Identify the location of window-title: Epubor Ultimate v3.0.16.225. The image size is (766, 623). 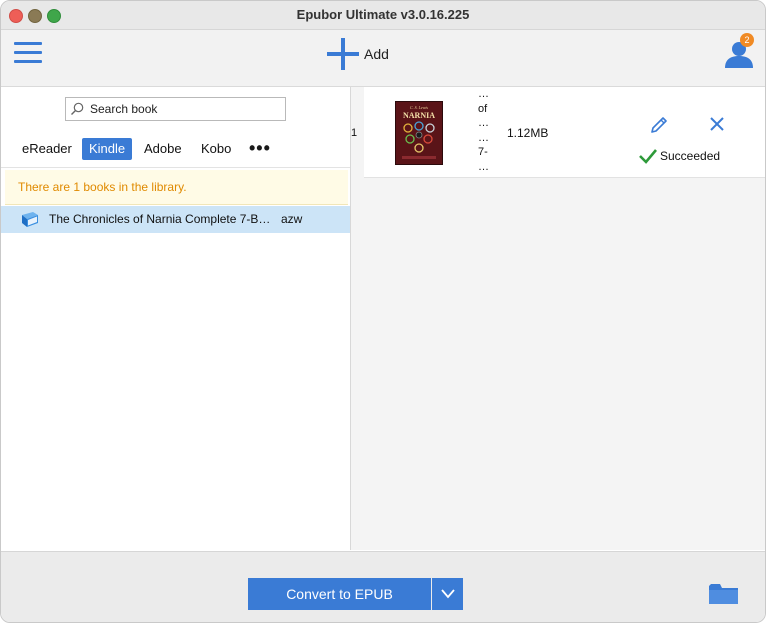
(383, 14).